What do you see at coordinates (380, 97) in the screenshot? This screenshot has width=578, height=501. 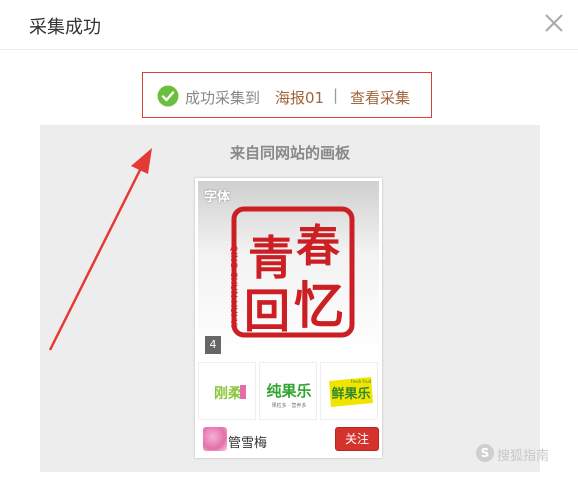 I see `view-collection-link: 查看采集` at bounding box center [380, 97].